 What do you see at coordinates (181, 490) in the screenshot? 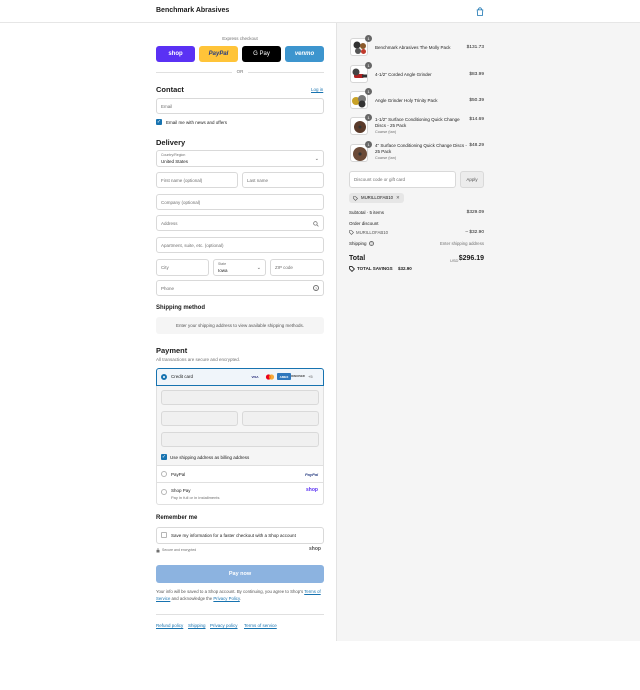
I see `shop-pay-label: Shop Pay` at bounding box center [181, 490].